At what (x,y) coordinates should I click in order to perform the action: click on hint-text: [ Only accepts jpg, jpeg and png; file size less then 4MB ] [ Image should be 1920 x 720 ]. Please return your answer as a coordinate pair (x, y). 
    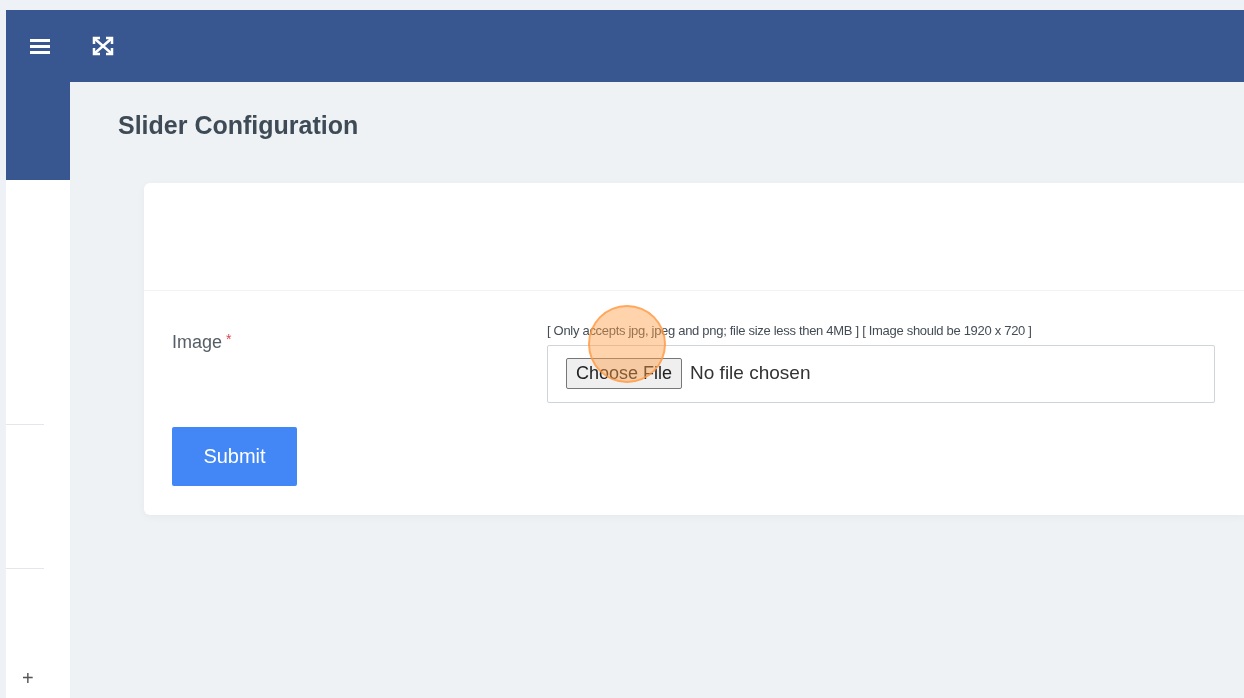
    Looking at the image, I should click on (790, 331).